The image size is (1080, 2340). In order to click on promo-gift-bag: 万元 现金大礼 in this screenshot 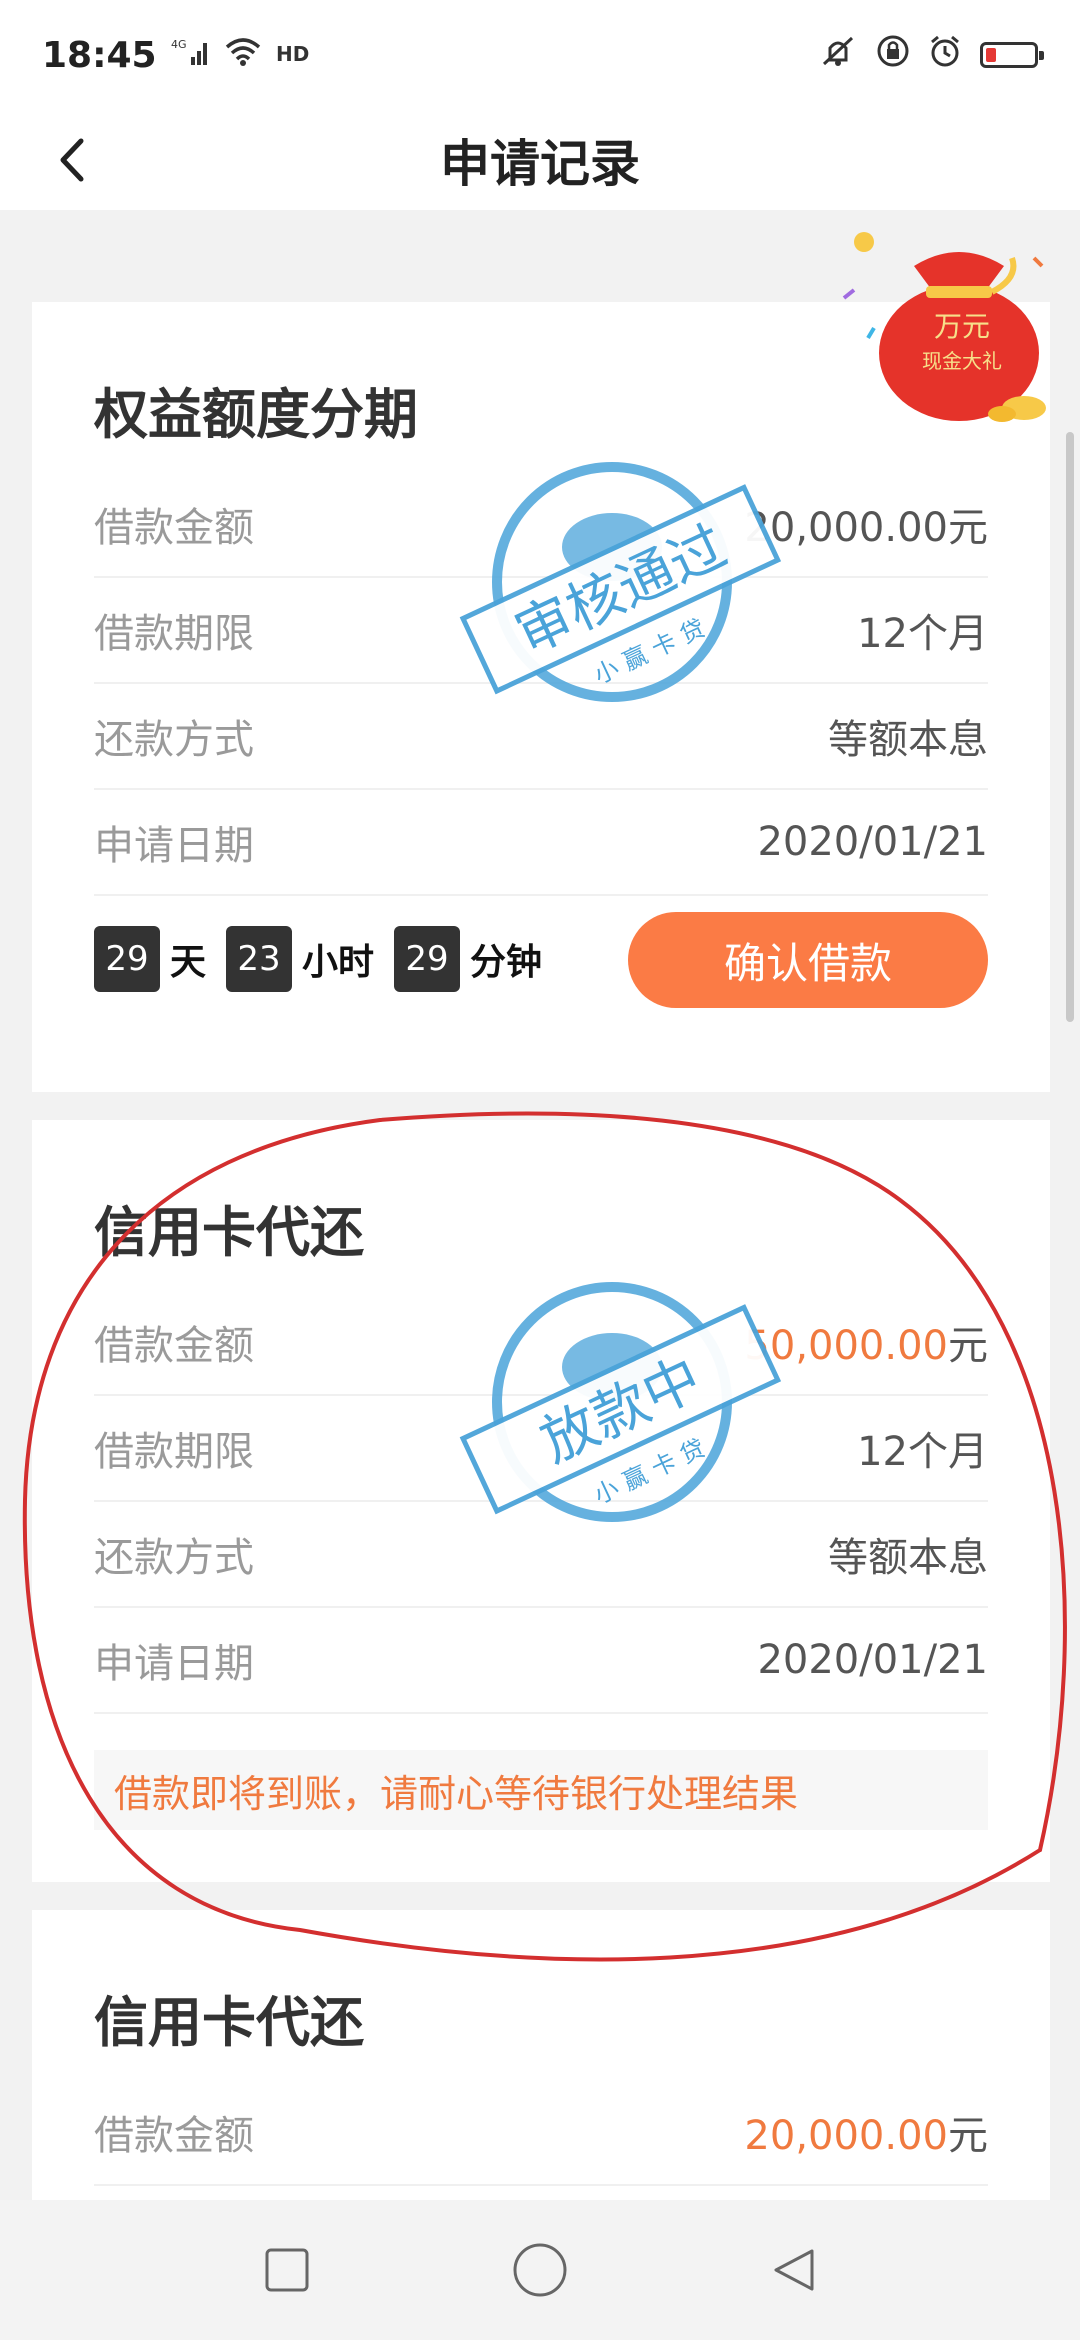, I will do `click(949, 328)`.